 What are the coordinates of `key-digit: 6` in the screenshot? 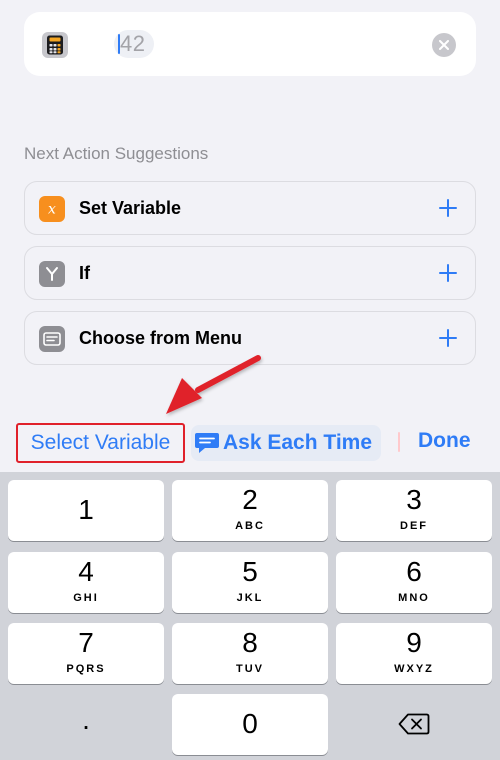 It's located at (414, 571).